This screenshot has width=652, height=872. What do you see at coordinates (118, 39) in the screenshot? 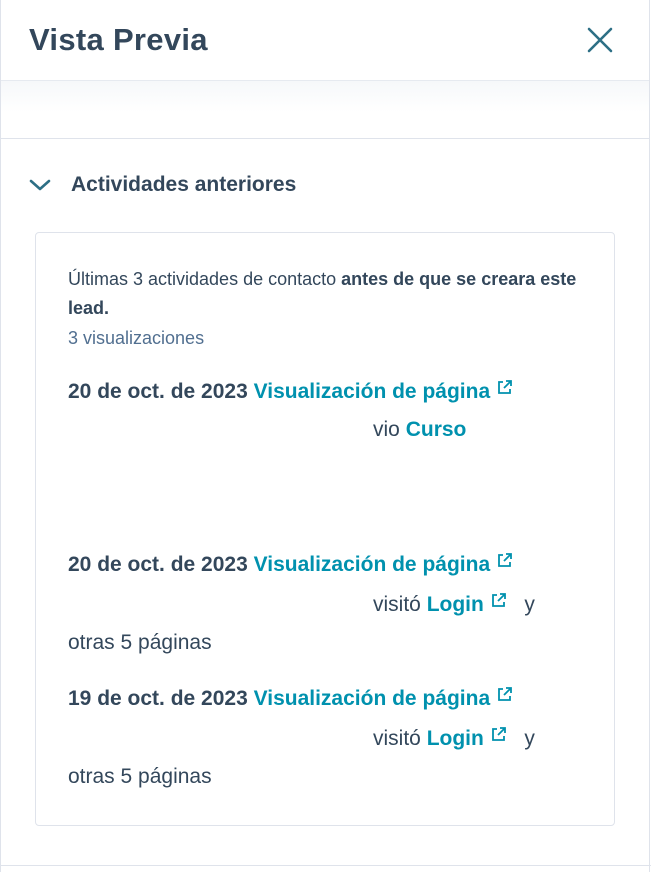
I see `panel-title: Vista Previa` at bounding box center [118, 39].